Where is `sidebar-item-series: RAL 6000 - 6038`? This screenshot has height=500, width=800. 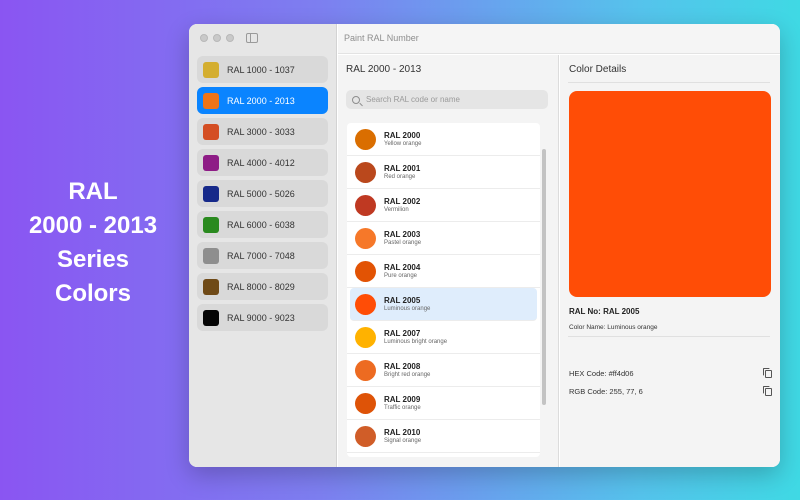 sidebar-item-series: RAL 6000 - 6038 is located at coordinates (262, 224).